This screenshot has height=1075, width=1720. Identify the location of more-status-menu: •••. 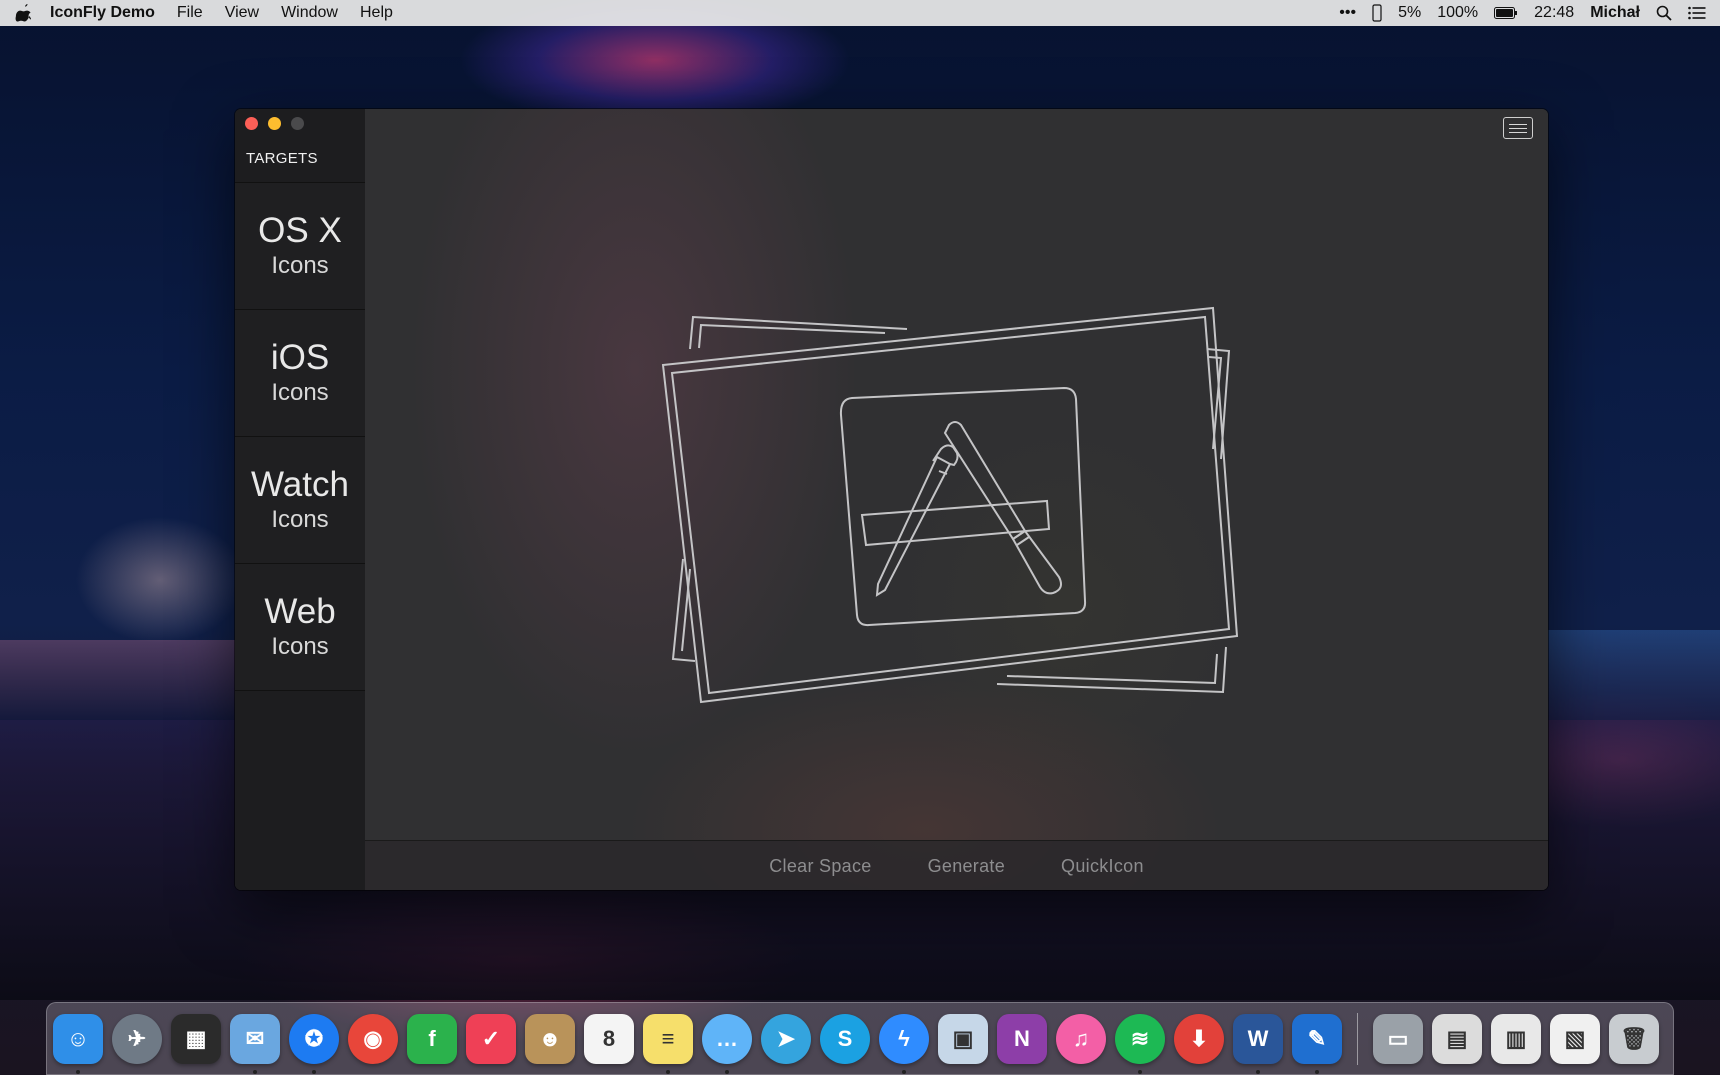
(1347, 13).